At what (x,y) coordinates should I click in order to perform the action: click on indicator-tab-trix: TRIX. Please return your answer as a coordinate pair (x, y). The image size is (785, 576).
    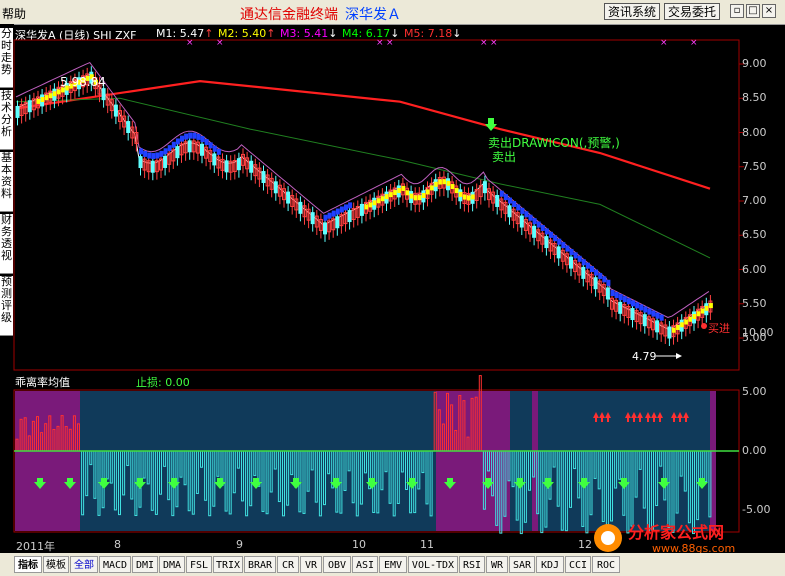
    Looking at the image, I should click on (228, 564).